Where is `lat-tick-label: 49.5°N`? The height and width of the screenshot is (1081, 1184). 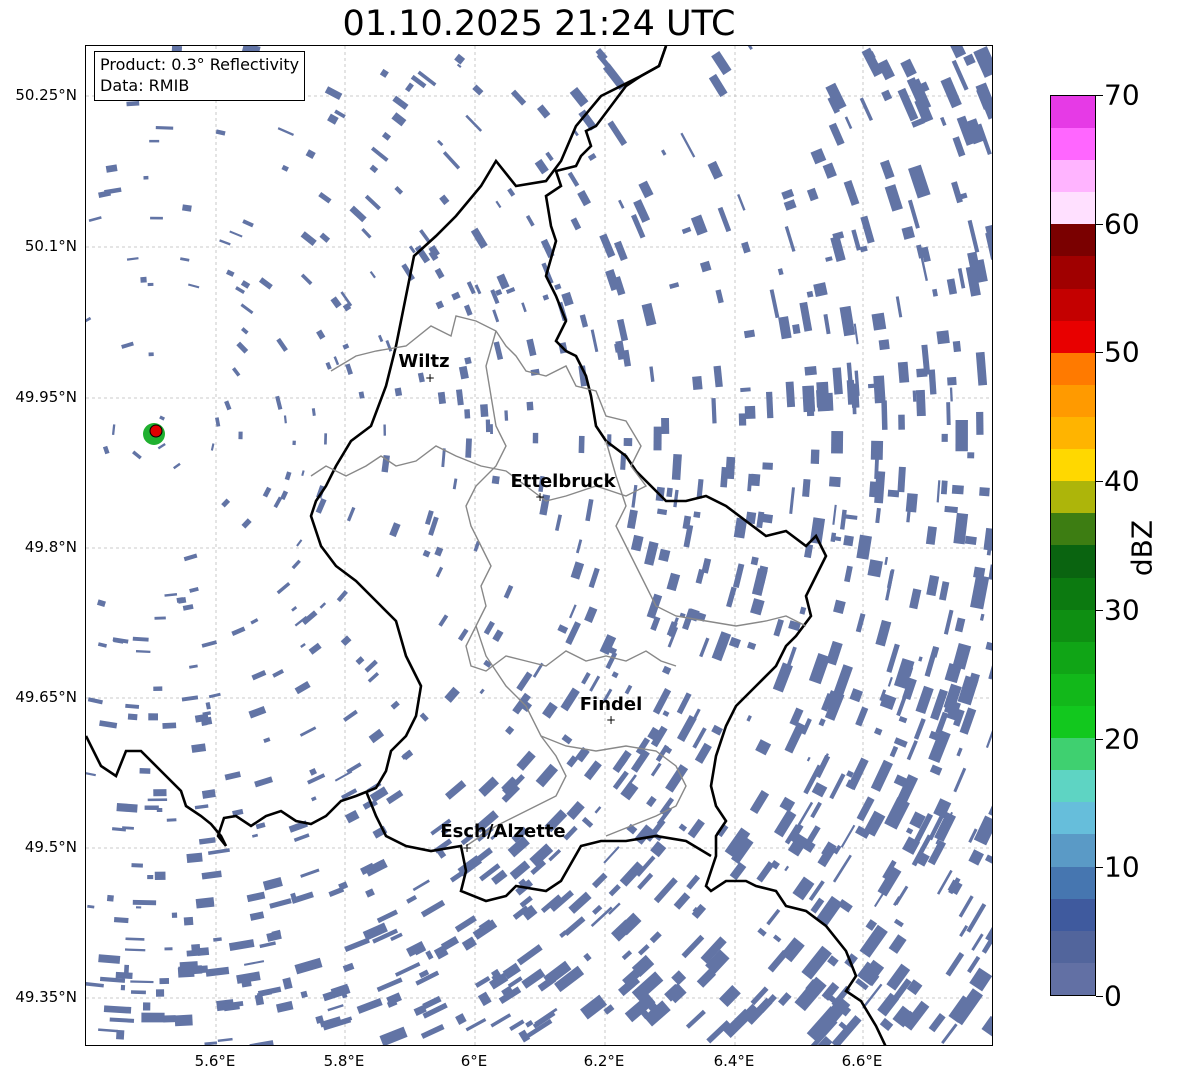 lat-tick-label: 49.5°N is located at coordinates (50, 847).